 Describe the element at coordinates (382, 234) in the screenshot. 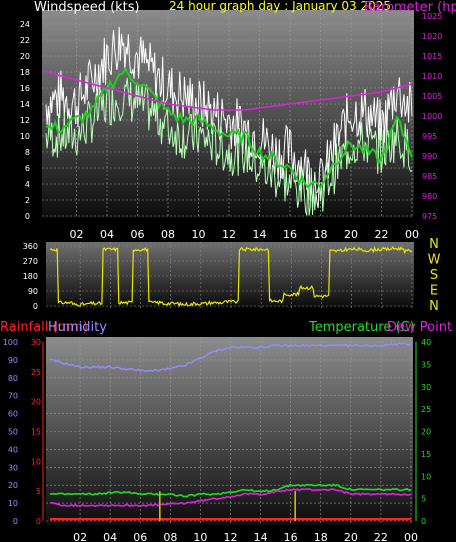

I see `wind-x-tick-label: 22` at that location.